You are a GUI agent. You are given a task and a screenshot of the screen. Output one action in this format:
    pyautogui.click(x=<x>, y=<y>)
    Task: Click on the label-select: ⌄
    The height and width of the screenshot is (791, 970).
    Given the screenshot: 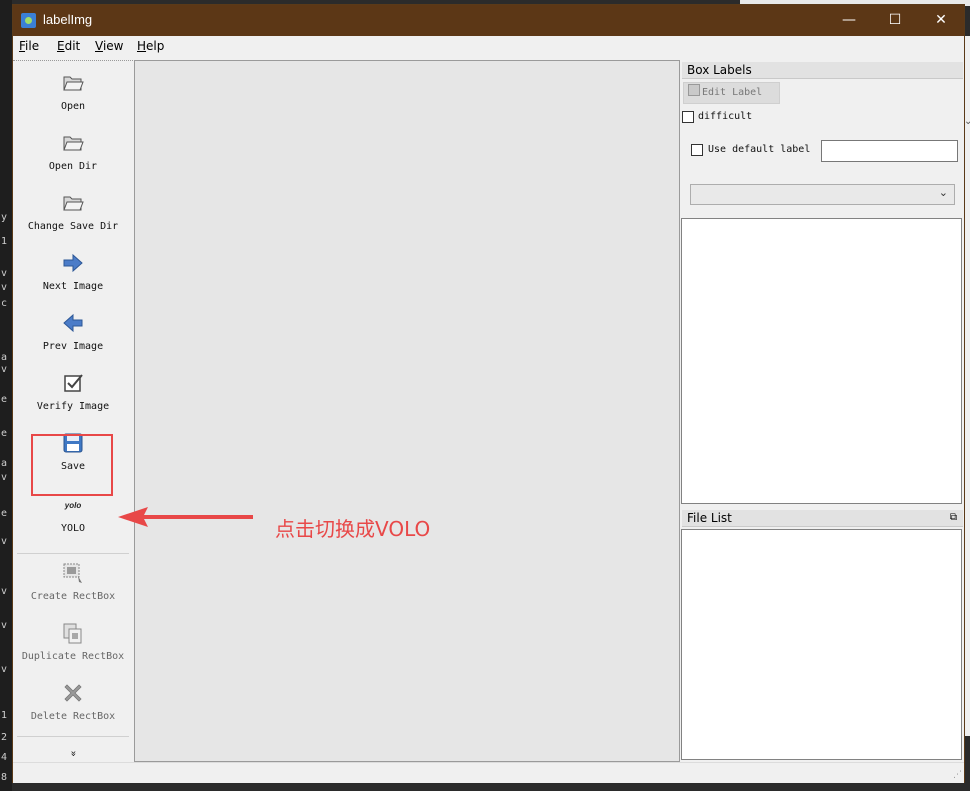 What is the action you would take?
    pyautogui.click(x=822, y=194)
    